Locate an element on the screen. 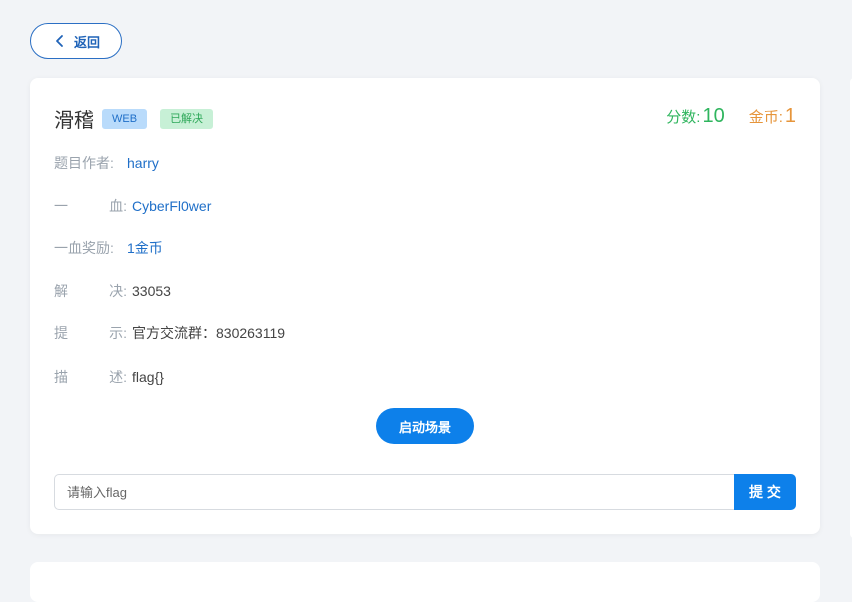  score-value: 10 is located at coordinates (713, 116).